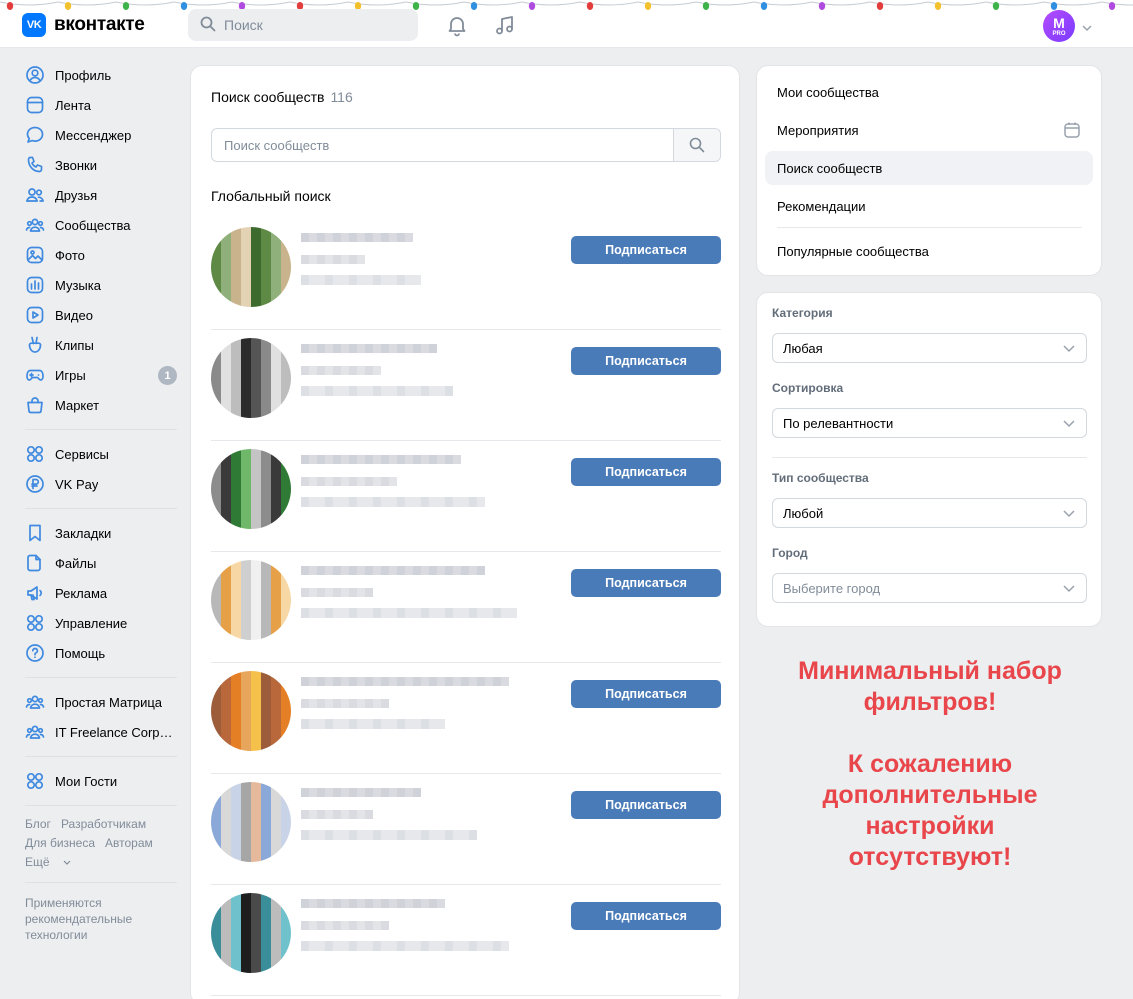  What do you see at coordinates (102, 105) in the screenshot?
I see `sidebar-item-лента: Лента` at bounding box center [102, 105].